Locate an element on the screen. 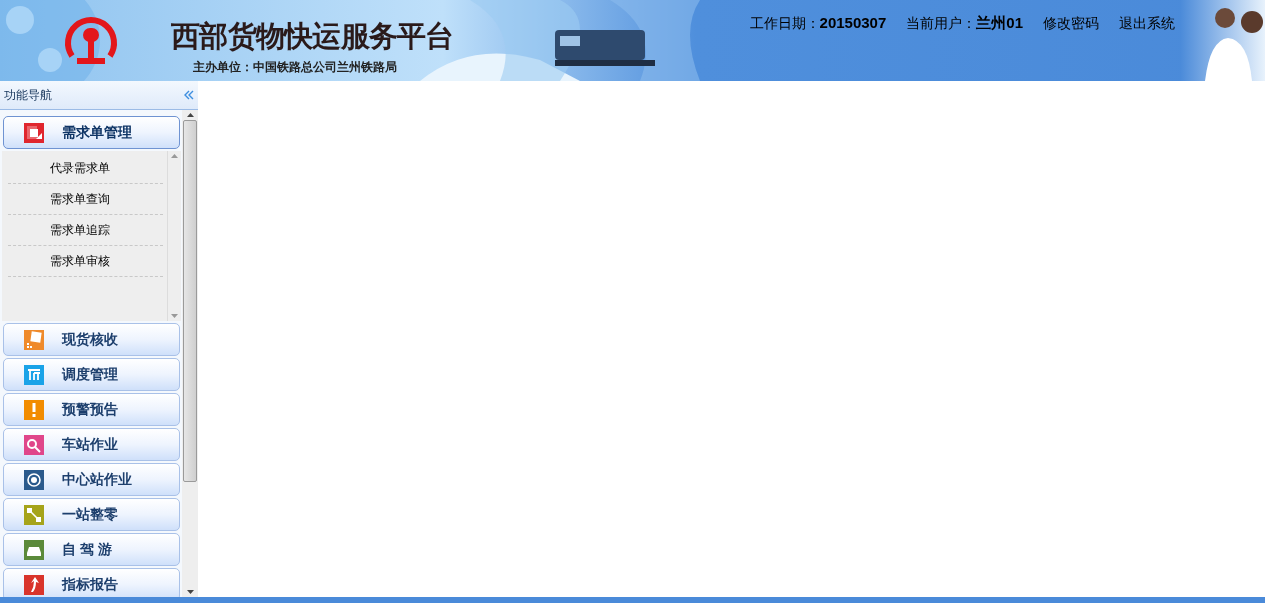  accordion-header: 预警预告 is located at coordinates (91, 409).